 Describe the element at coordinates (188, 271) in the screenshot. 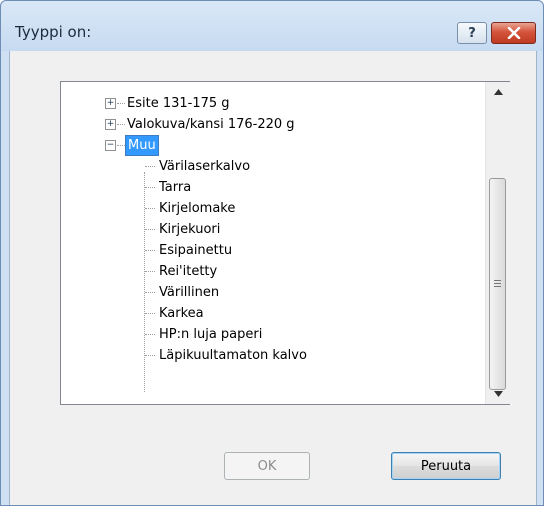

I see `tree-item-label: Rei'itetty` at that location.